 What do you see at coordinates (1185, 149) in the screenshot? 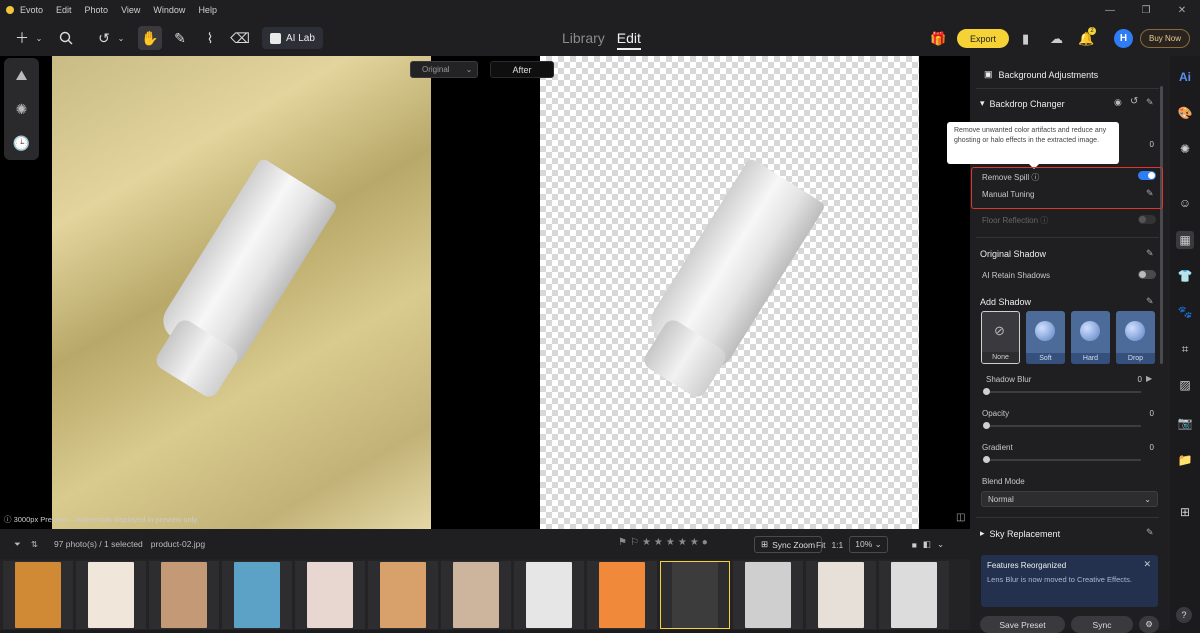
I see `grain-icon: ✺` at bounding box center [1185, 149].